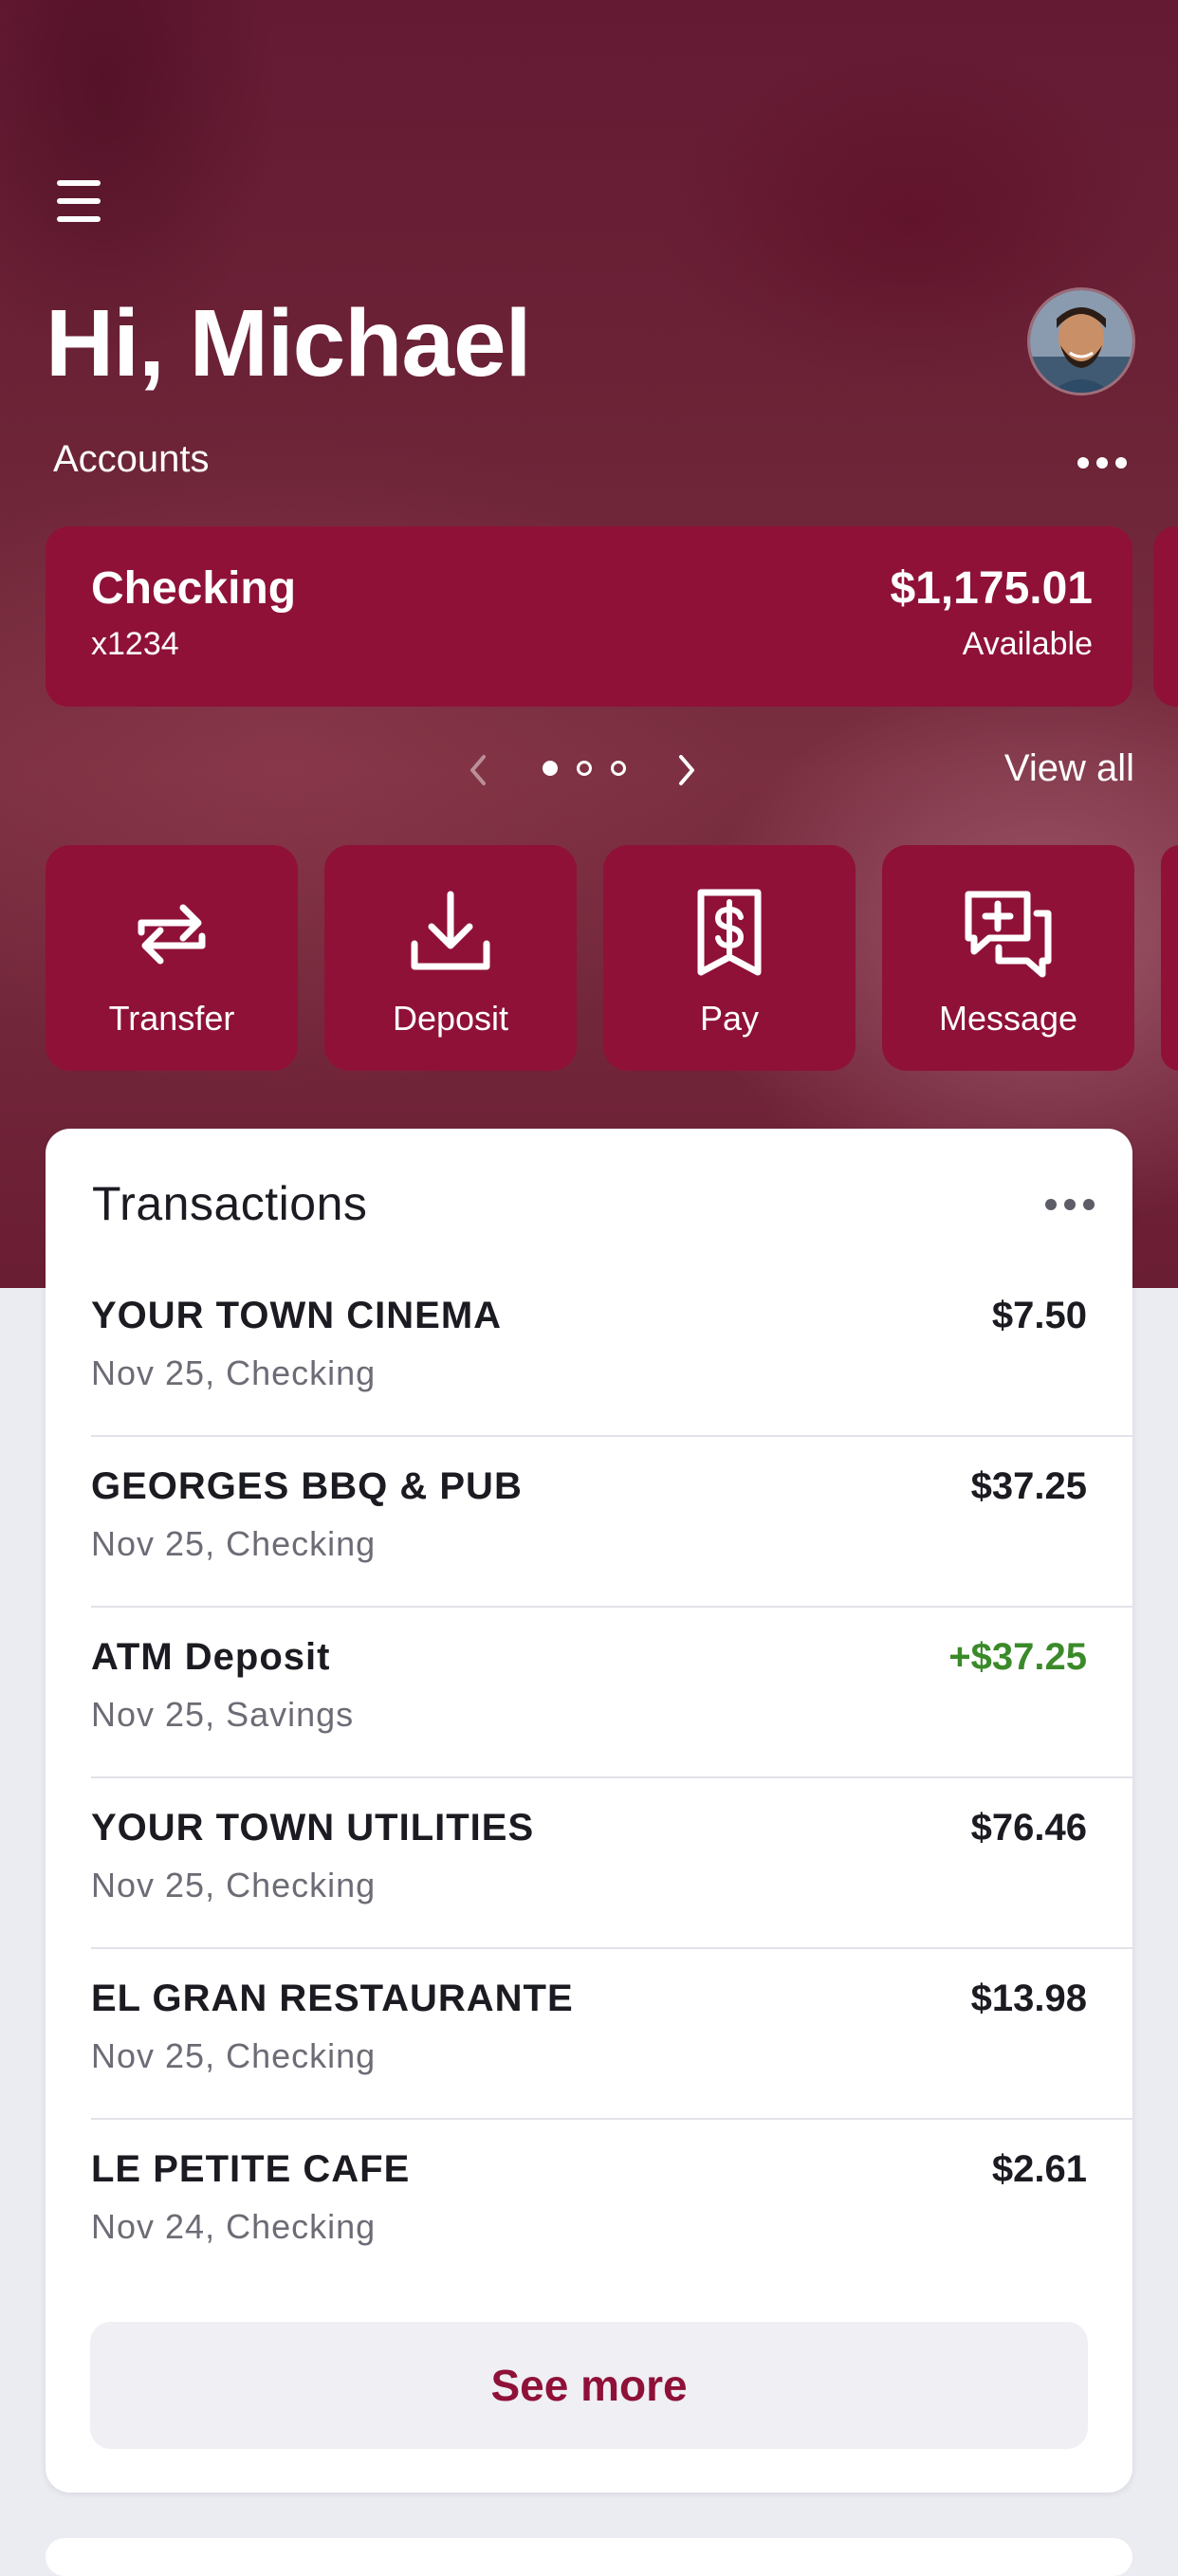 The width and height of the screenshot is (1178, 2576). What do you see at coordinates (479, 770) in the screenshot?
I see `chevron-left-icon` at bounding box center [479, 770].